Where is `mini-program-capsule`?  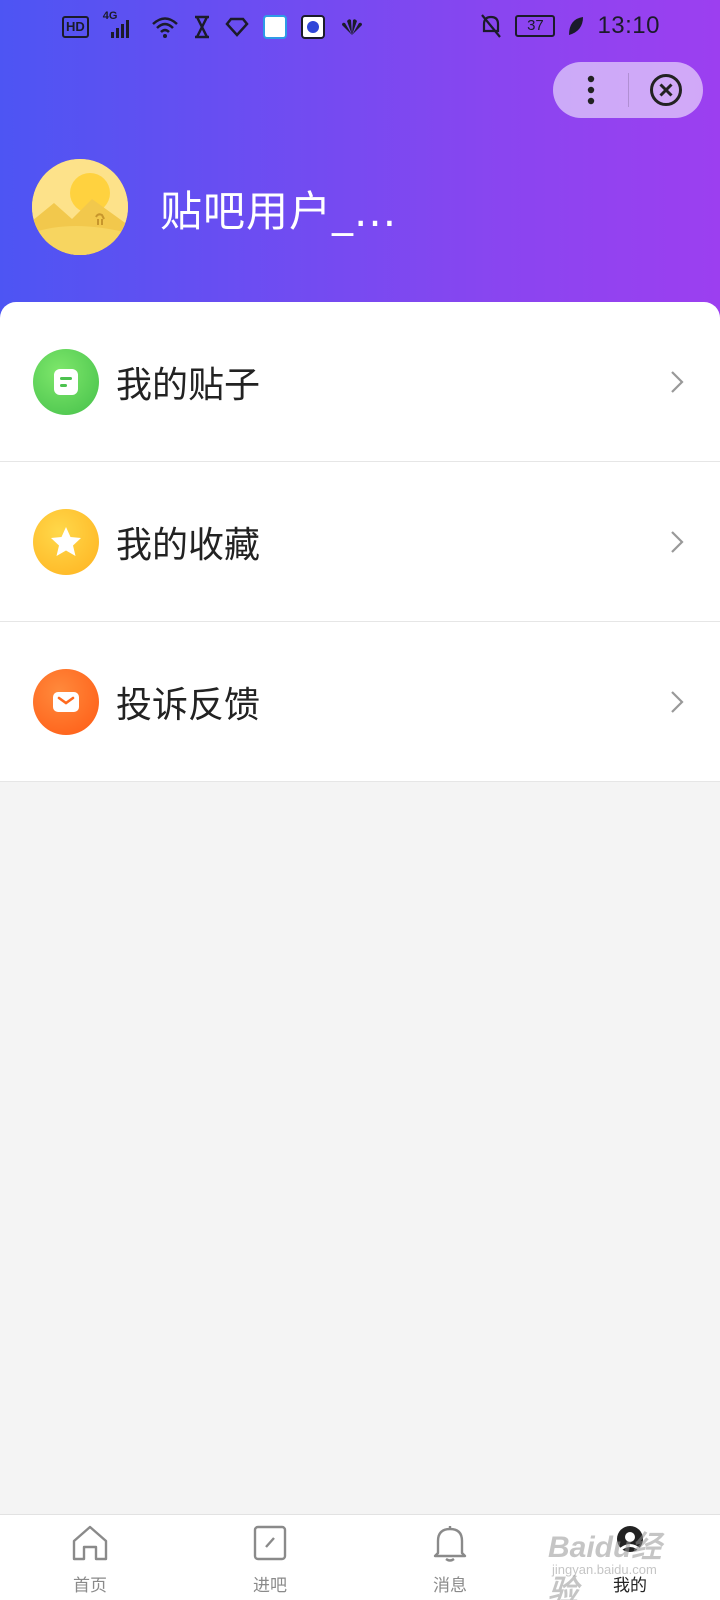 mini-program-capsule is located at coordinates (628, 90).